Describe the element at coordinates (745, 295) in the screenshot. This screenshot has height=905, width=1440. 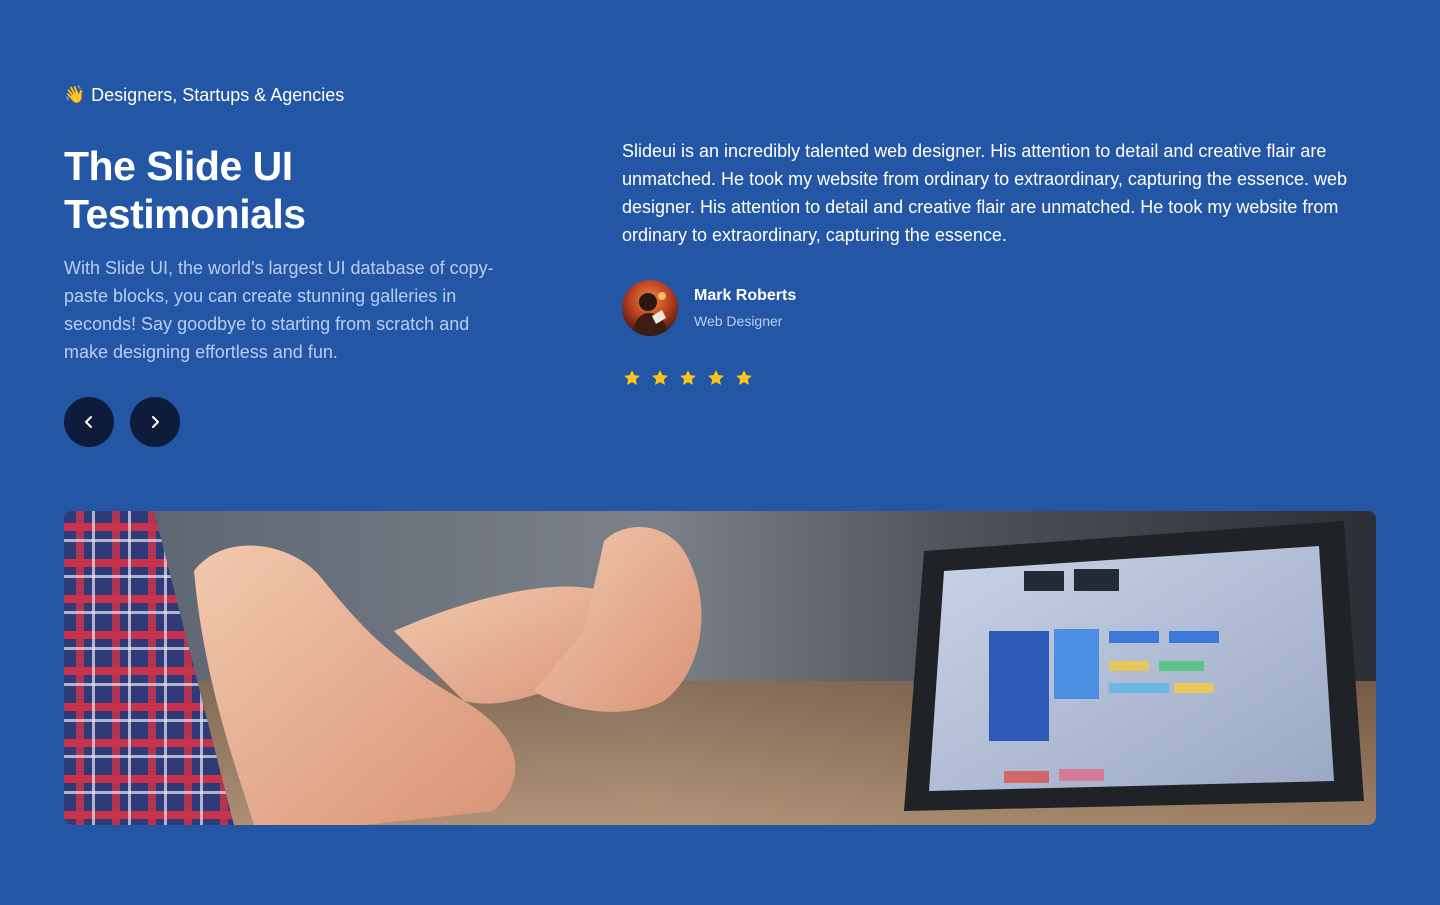
I see `author-name: Mark Roberts` at that location.